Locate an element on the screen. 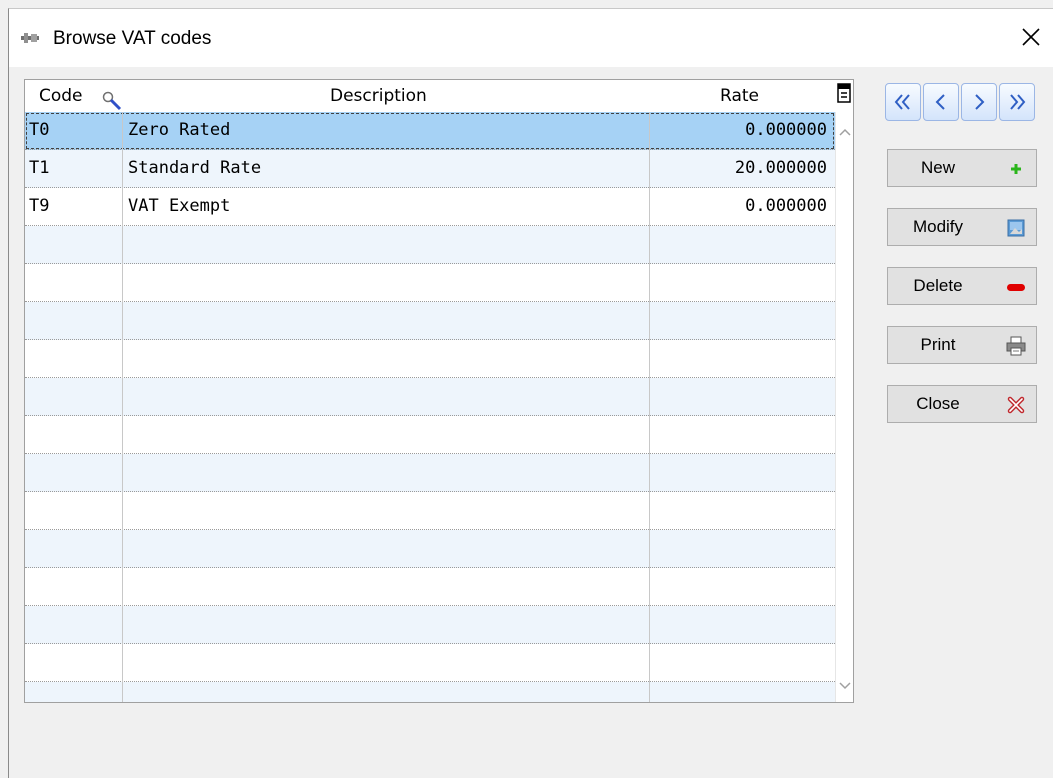 The width and height of the screenshot is (1053, 778). chevron-left-icon is located at coordinates (940, 102).